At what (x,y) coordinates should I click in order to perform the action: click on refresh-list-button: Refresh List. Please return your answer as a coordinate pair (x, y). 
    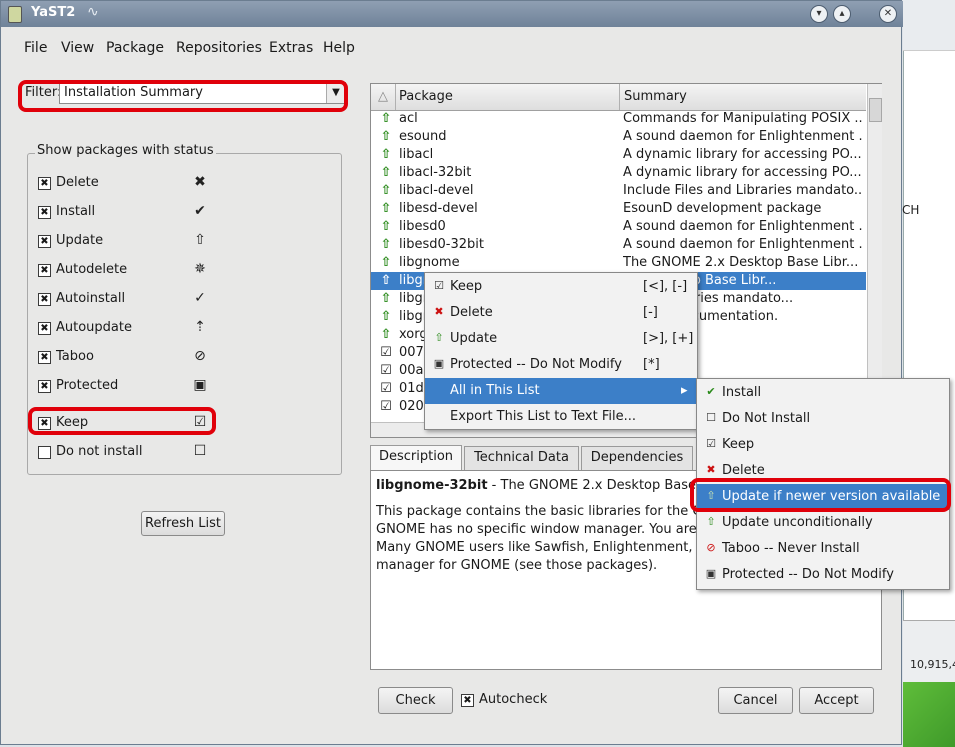
    Looking at the image, I should click on (183, 523).